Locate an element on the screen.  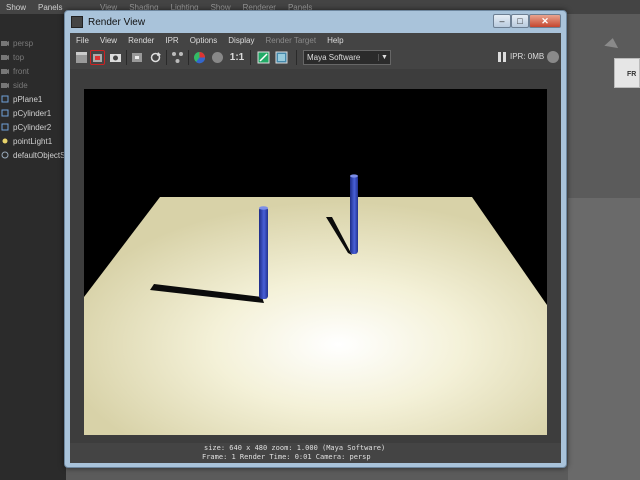
close-icon: ✕ is located at coordinates (545, 20).